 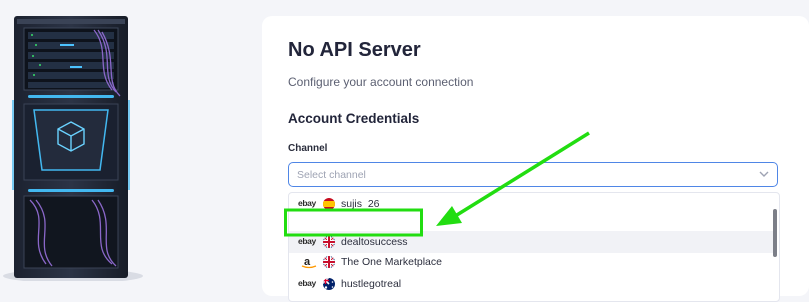 I want to click on amazon-letter: a, so click(x=307, y=262).